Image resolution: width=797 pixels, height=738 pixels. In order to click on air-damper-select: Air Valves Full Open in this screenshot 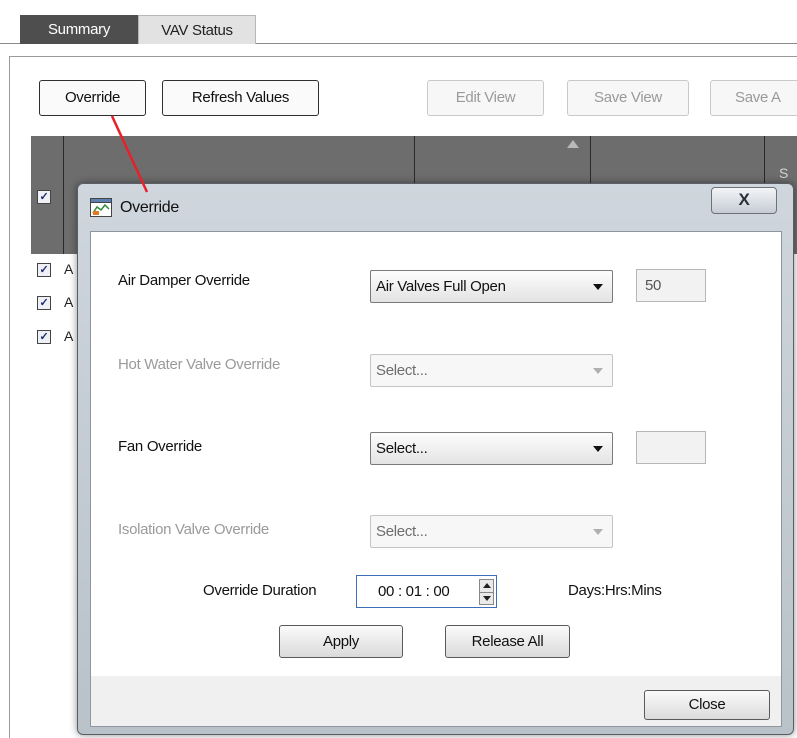, I will do `click(491, 286)`.